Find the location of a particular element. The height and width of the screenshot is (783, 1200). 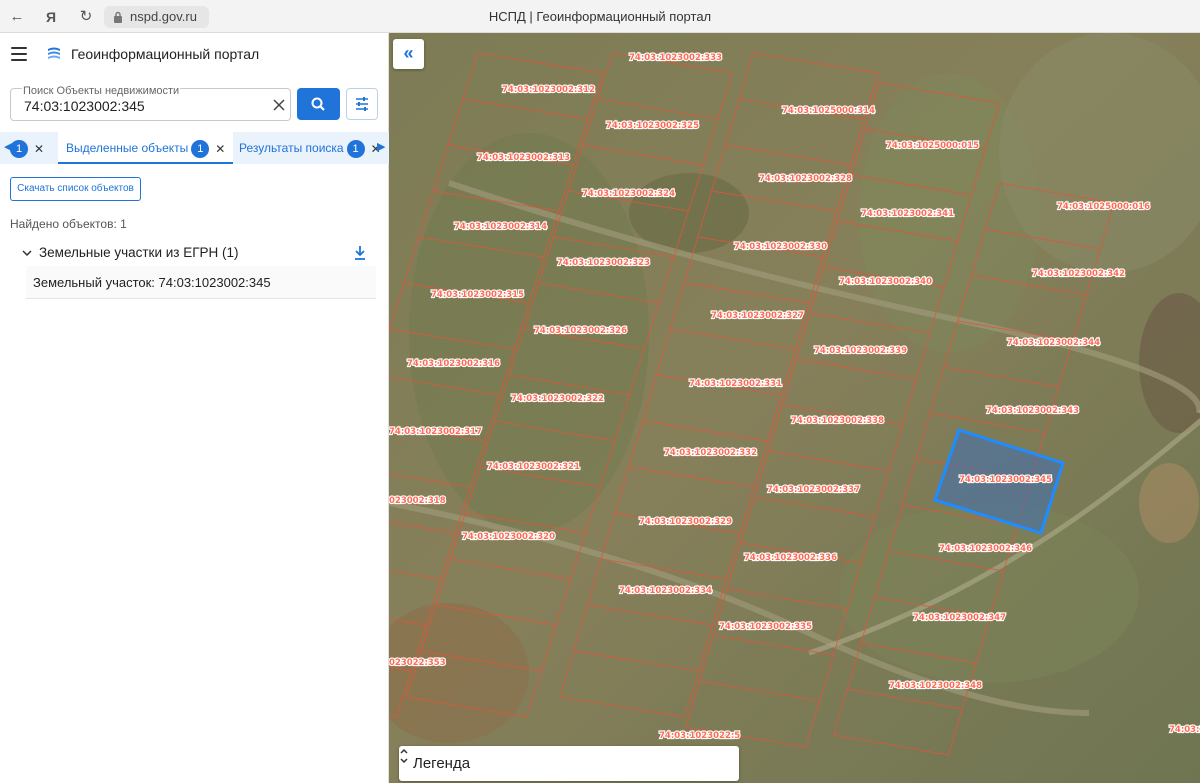

parcel-label: 74:03:1023073:12 is located at coordinates (1184, 730).